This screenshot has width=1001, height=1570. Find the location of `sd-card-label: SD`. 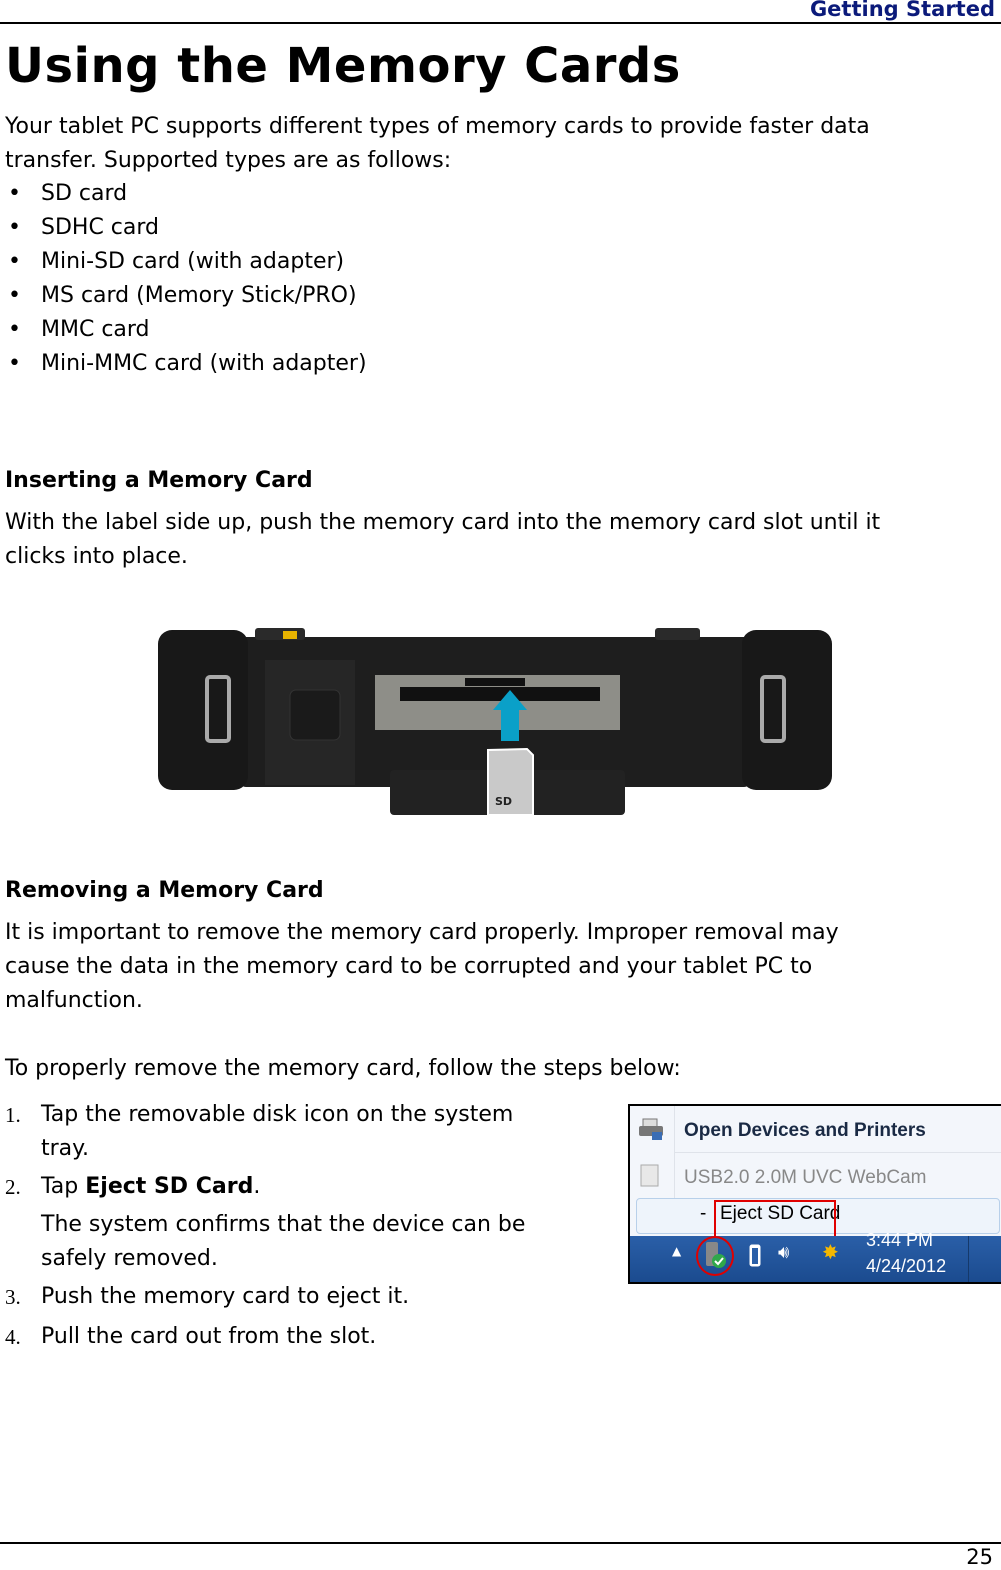

sd-card-label: SD is located at coordinates (503, 801).